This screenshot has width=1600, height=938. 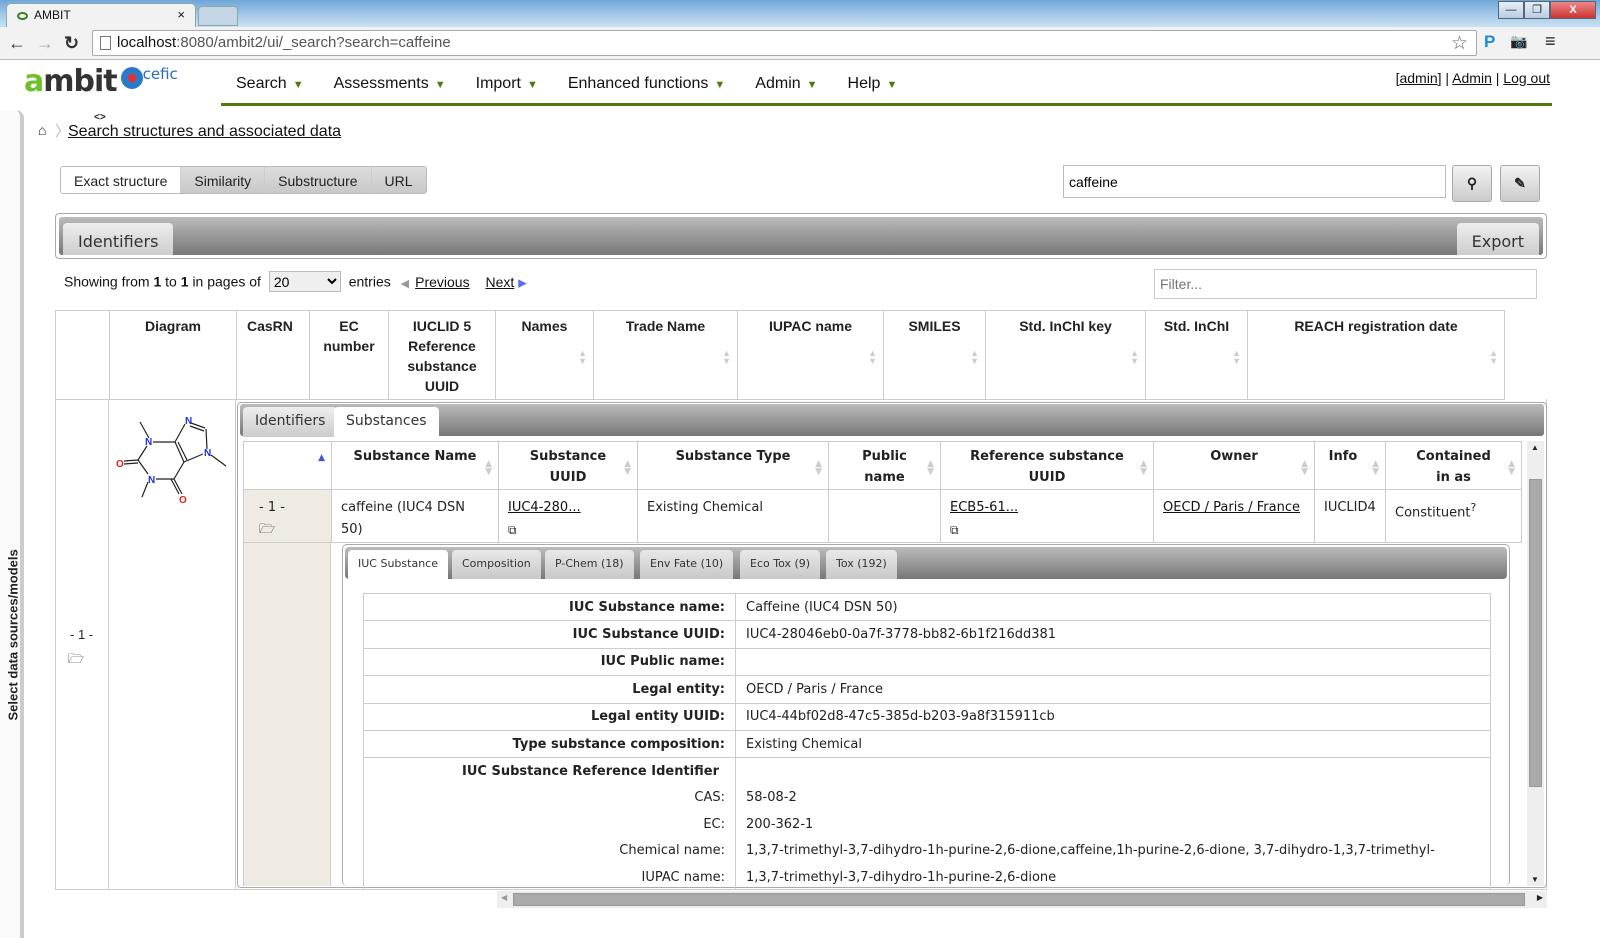 What do you see at coordinates (321, 458) in the screenshot?
I see `sort-asc-icon: ▲` at bounding box center [321, 458].